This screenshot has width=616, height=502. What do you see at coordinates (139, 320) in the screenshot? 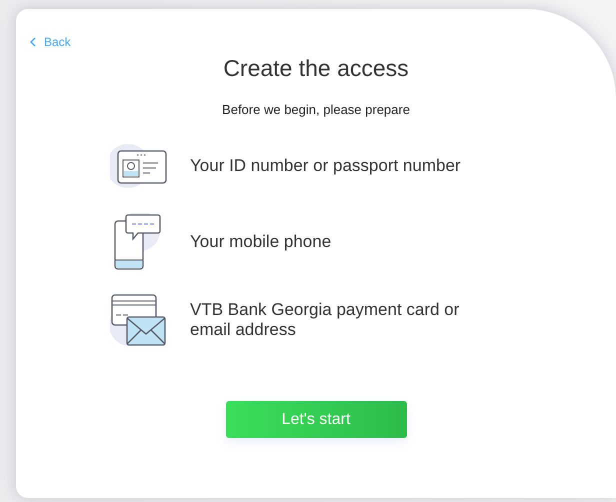
I see `card-envelope-icon` at bounding box center [139, 320].